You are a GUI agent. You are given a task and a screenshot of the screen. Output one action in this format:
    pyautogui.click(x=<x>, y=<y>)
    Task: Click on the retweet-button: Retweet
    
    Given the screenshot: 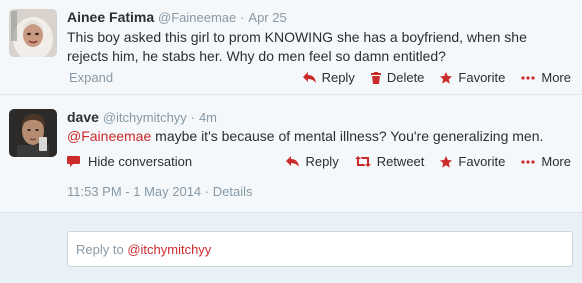 What is the action you would take?
    pyautogui.click(x=389, y=161)
    